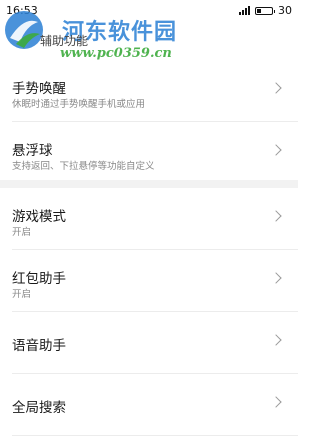 This screenshot has width=320, height=436. What do you see at coordinates (100, 32) in the screenshot?
I see `watermark: 河东软件园 www.pc0359.cn` at bounding box center [100, 32].